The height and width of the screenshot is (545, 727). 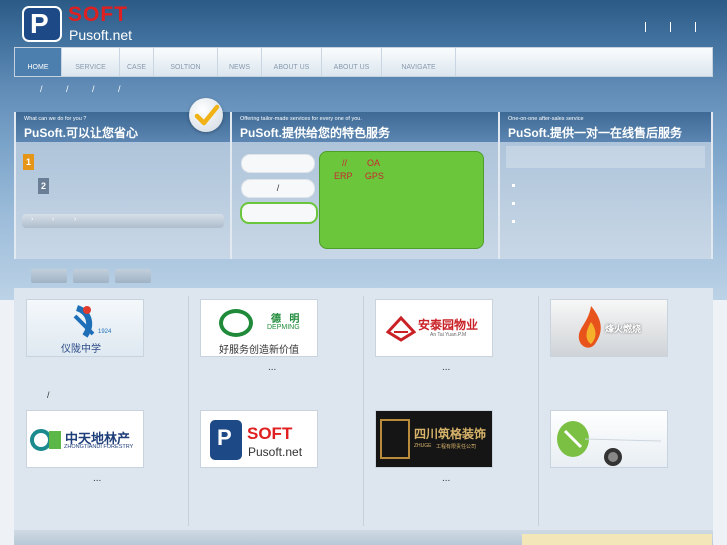 I want to click on school-year: 1924, so click(x=105, y=332).